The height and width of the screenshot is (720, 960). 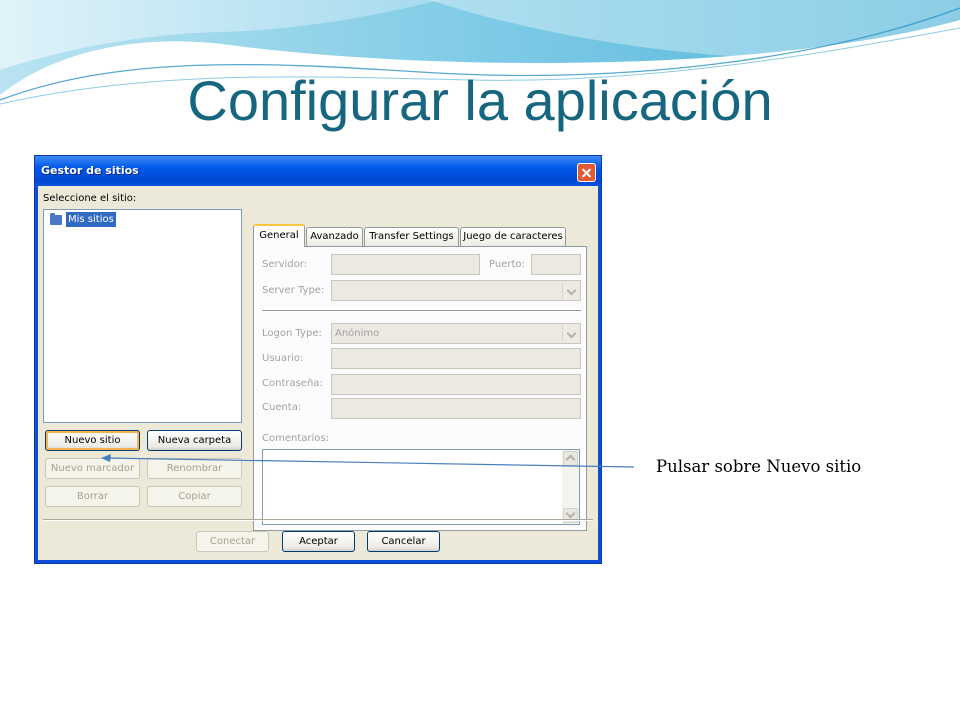 What do you see at coordinates (142, 316) in the screenshot?
I see `site-tree: Mis sitios` at bounding box center [142, 316].